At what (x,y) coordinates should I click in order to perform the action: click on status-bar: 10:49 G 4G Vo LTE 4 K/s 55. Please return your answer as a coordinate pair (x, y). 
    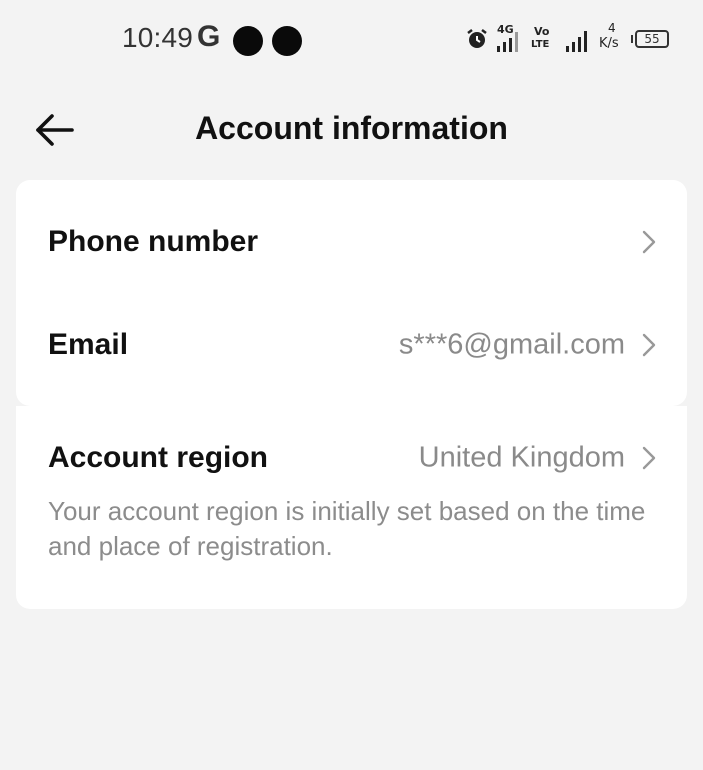
    Looking at the image, I should click on (351, 40).